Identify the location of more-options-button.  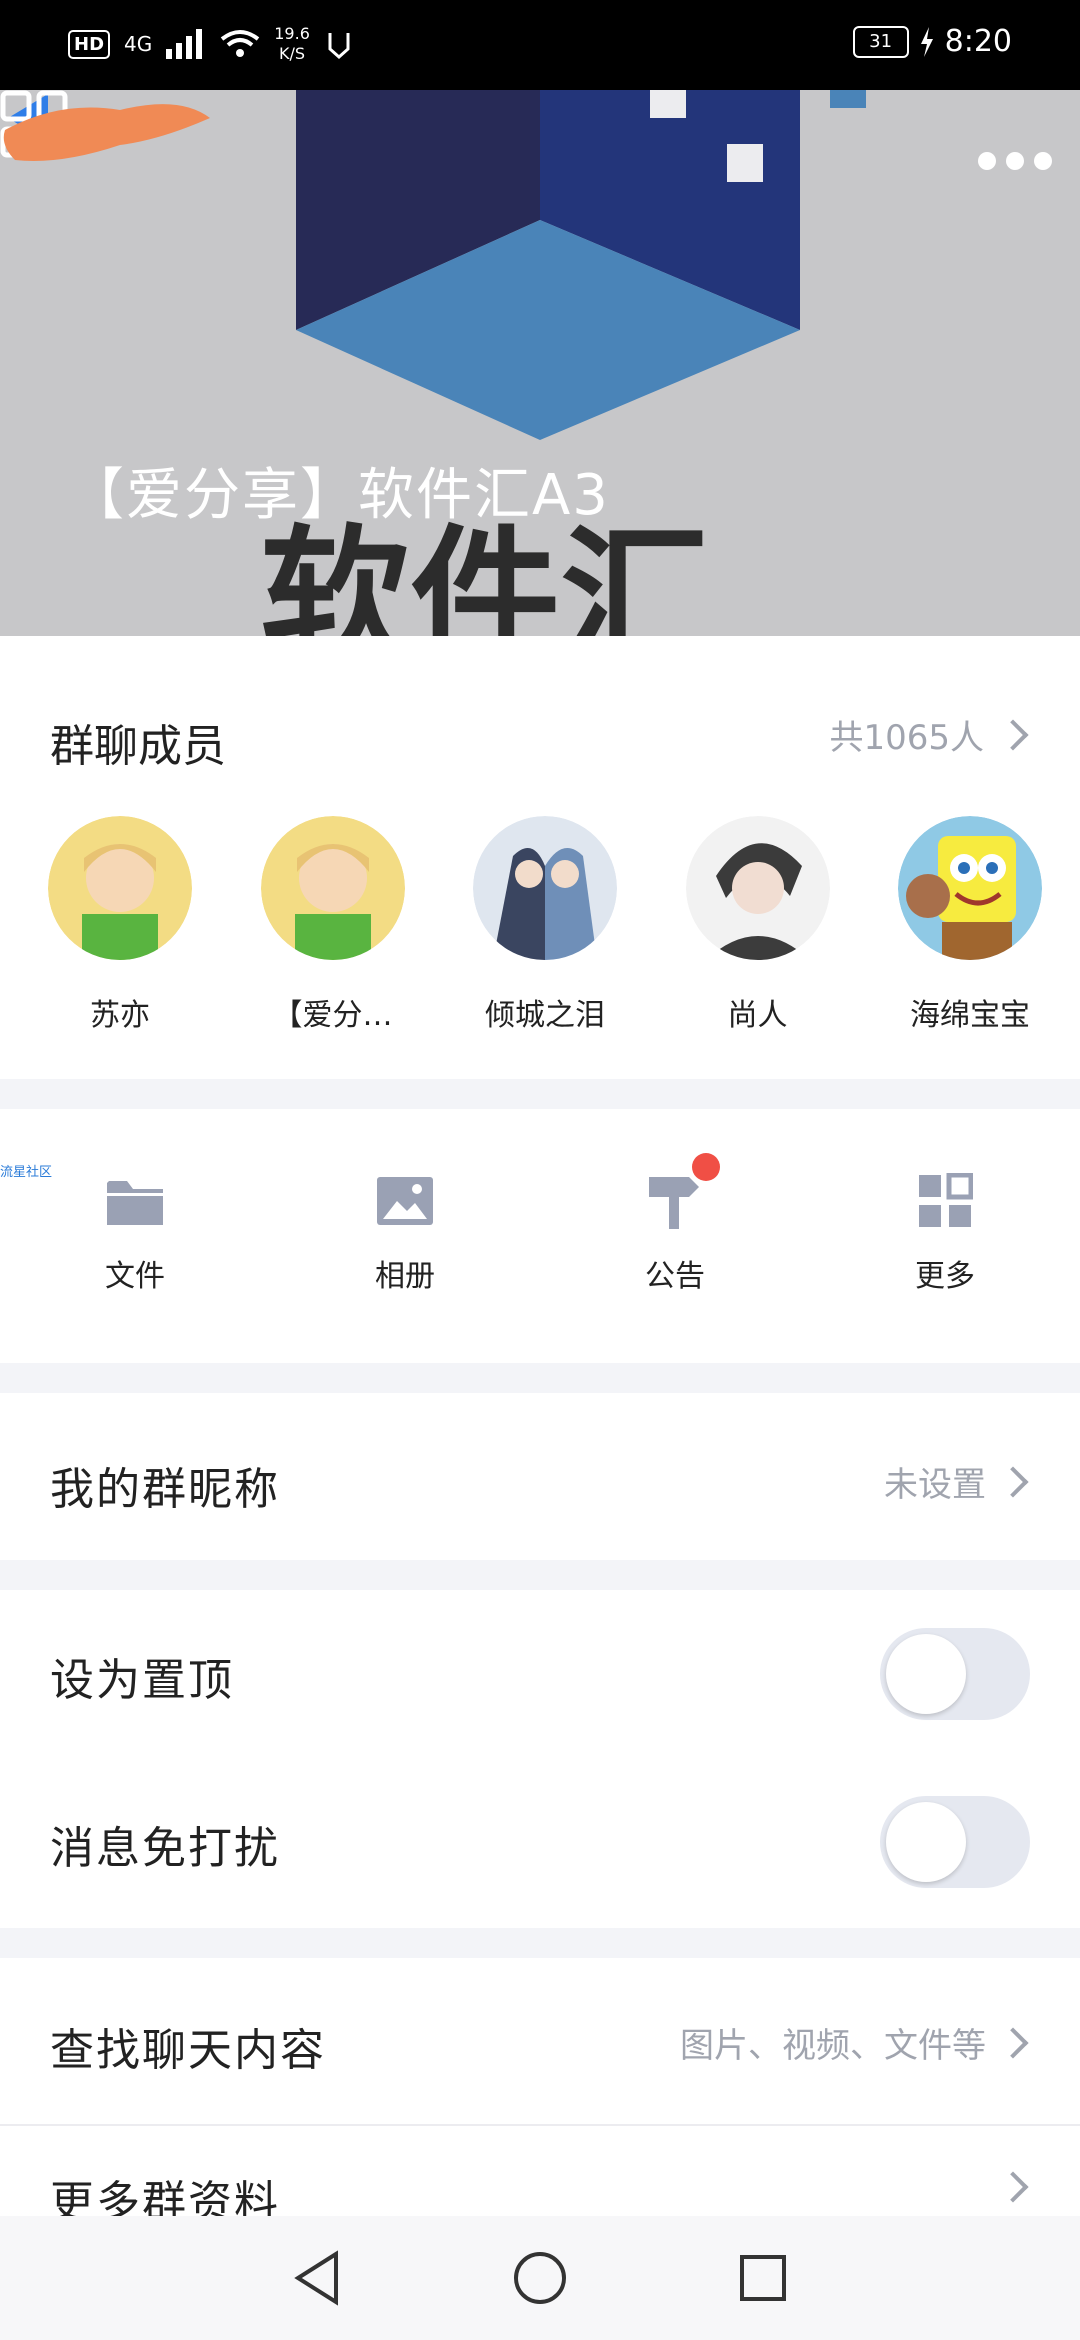
(1015, 161).